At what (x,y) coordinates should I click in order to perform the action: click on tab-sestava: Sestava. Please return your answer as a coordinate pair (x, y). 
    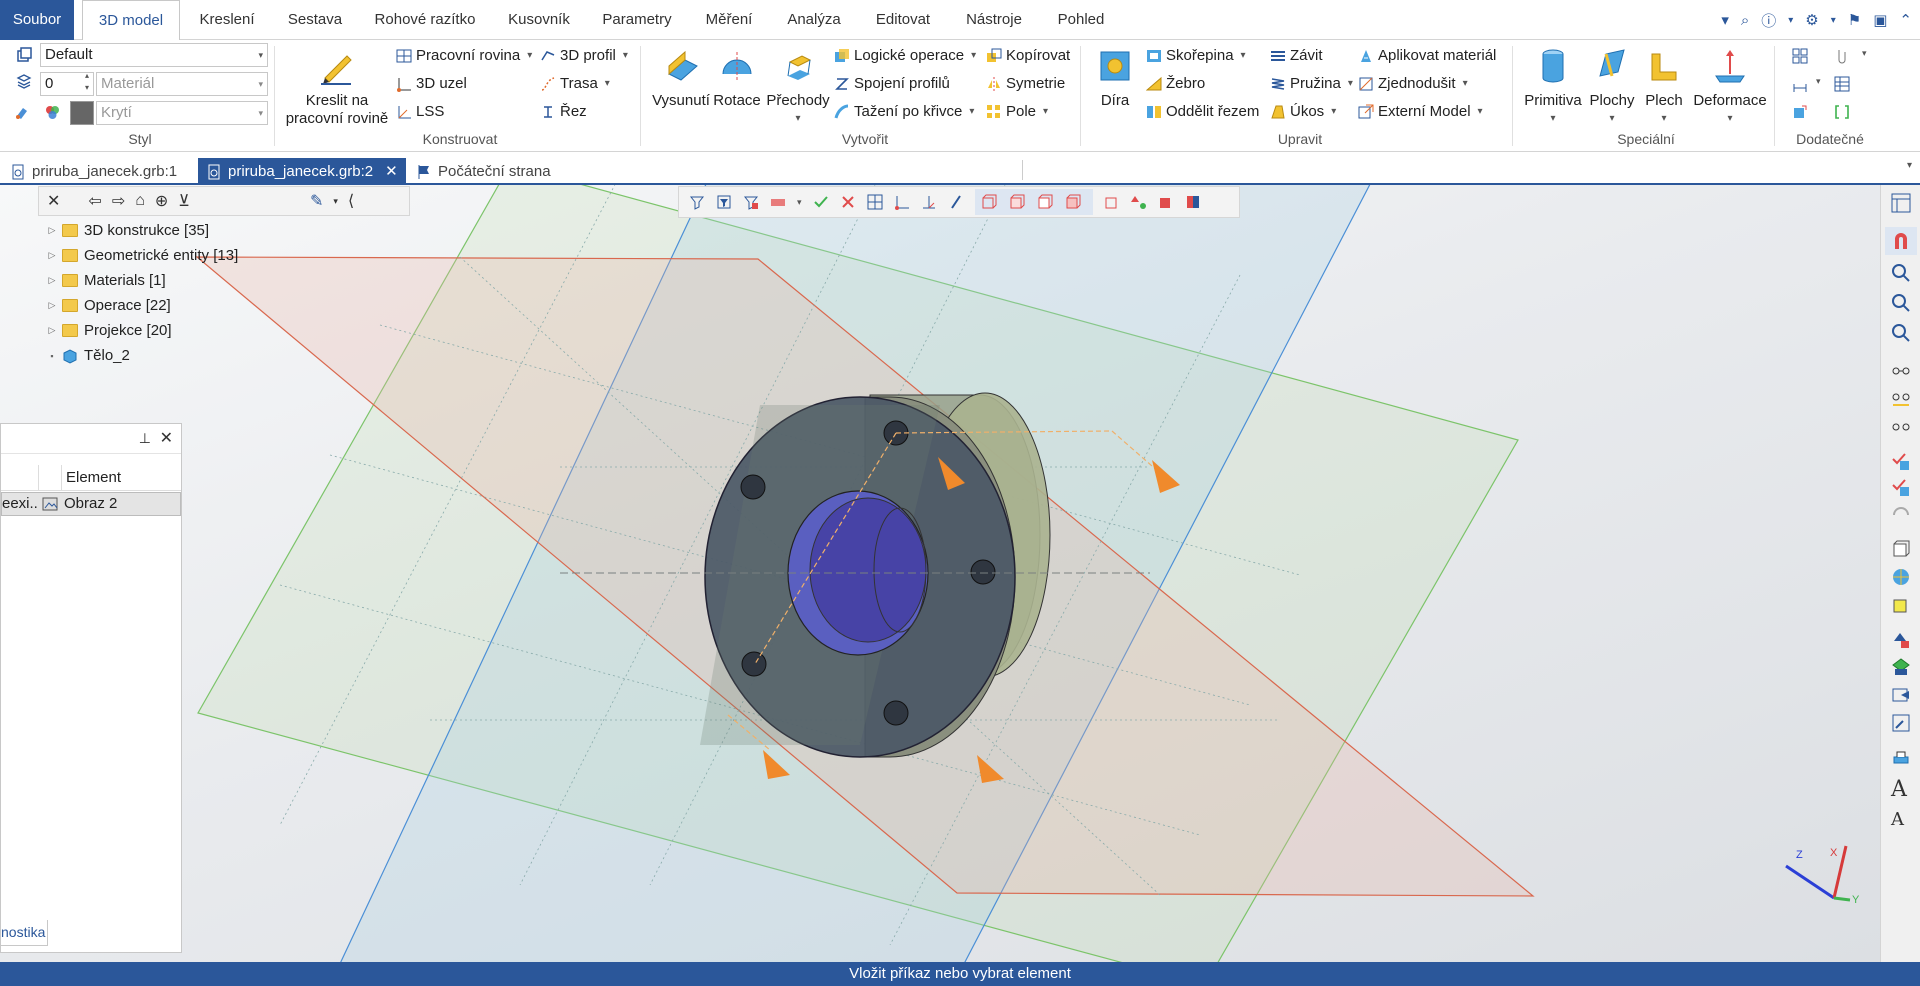
    Looking at the image, I should click on (315, 20).